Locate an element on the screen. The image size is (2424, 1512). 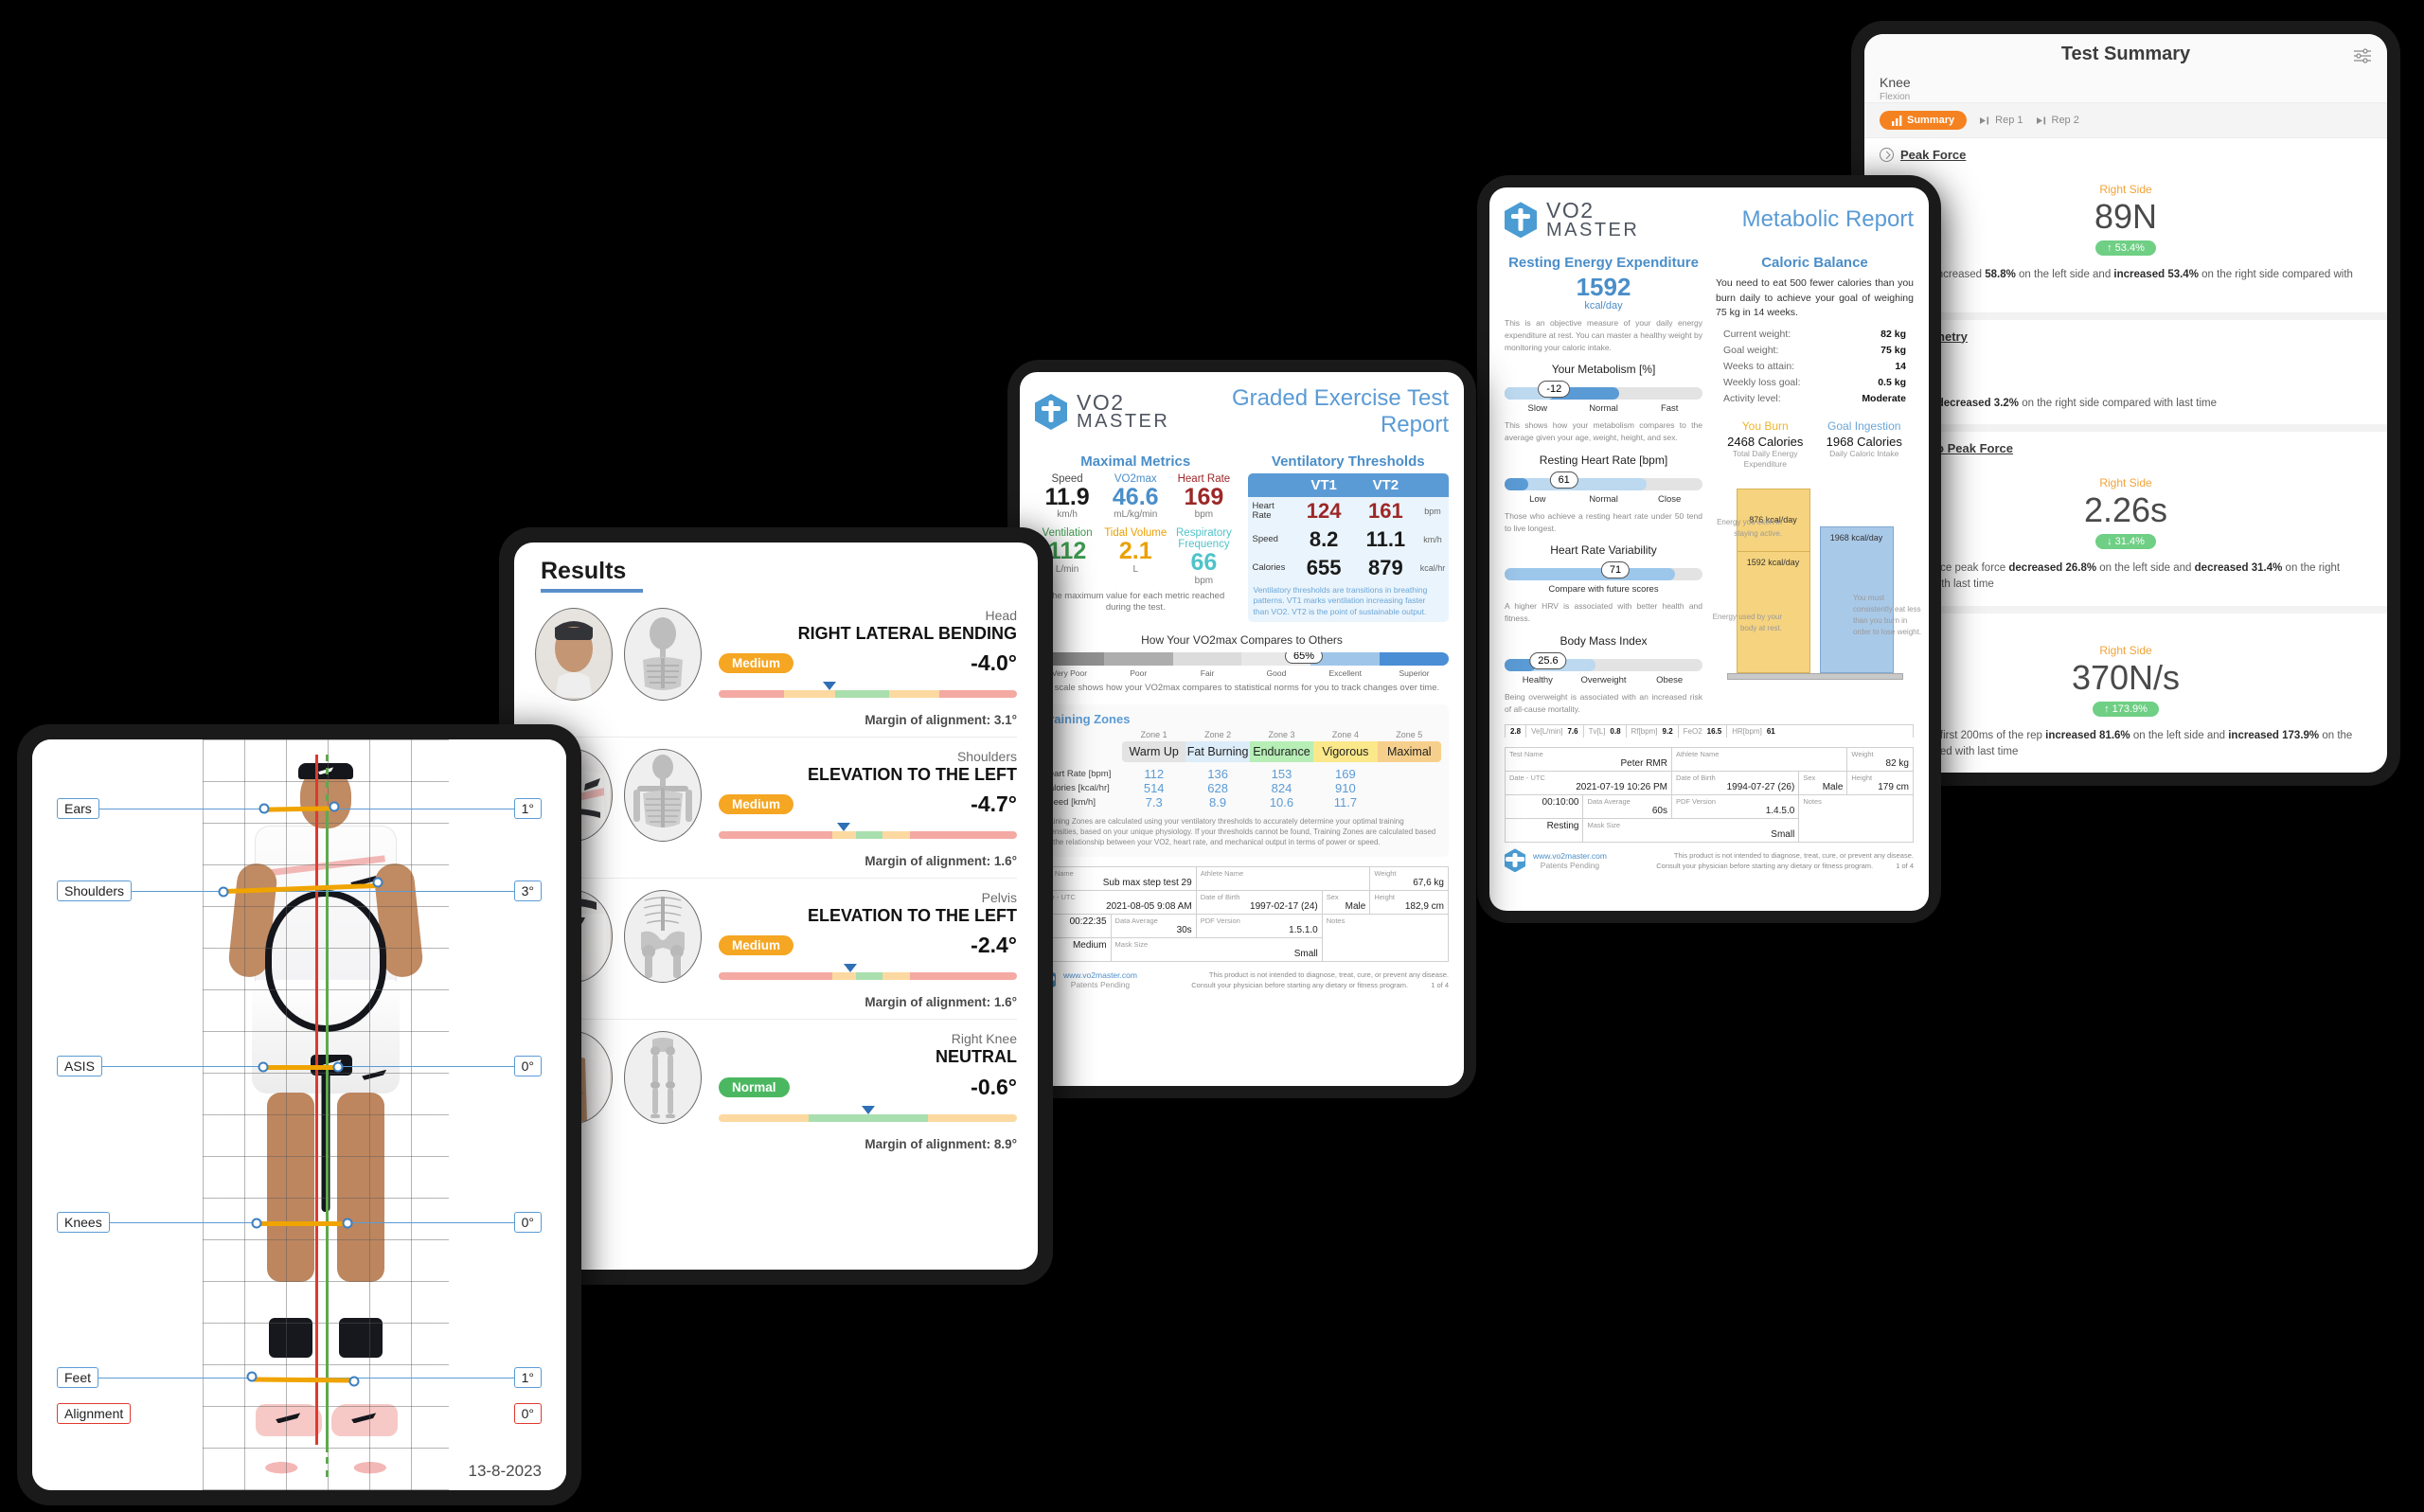
page-number: 1 of 4 is located at coordinates (1905, 865).